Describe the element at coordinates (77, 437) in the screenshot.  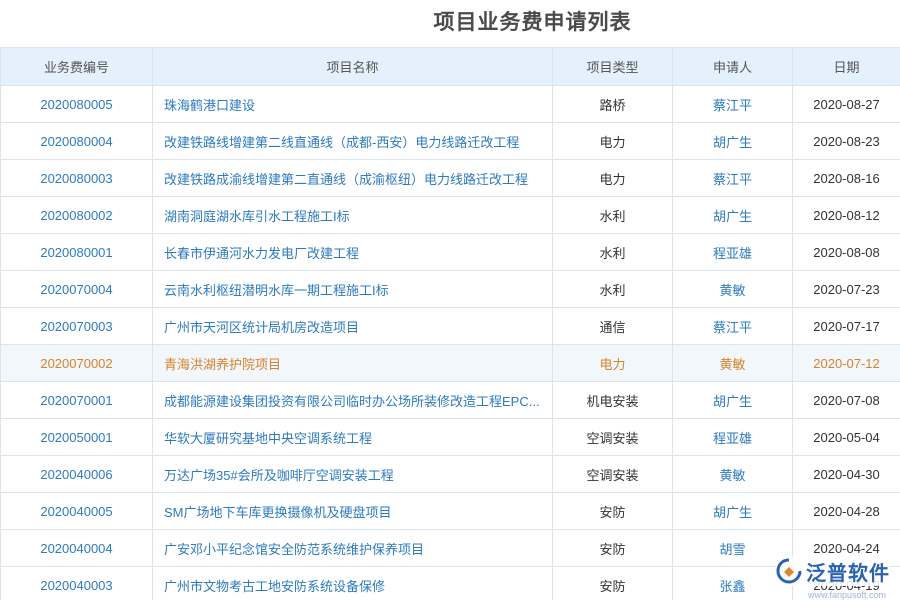
I see `cell-fee-id: 2020050001` at that location.